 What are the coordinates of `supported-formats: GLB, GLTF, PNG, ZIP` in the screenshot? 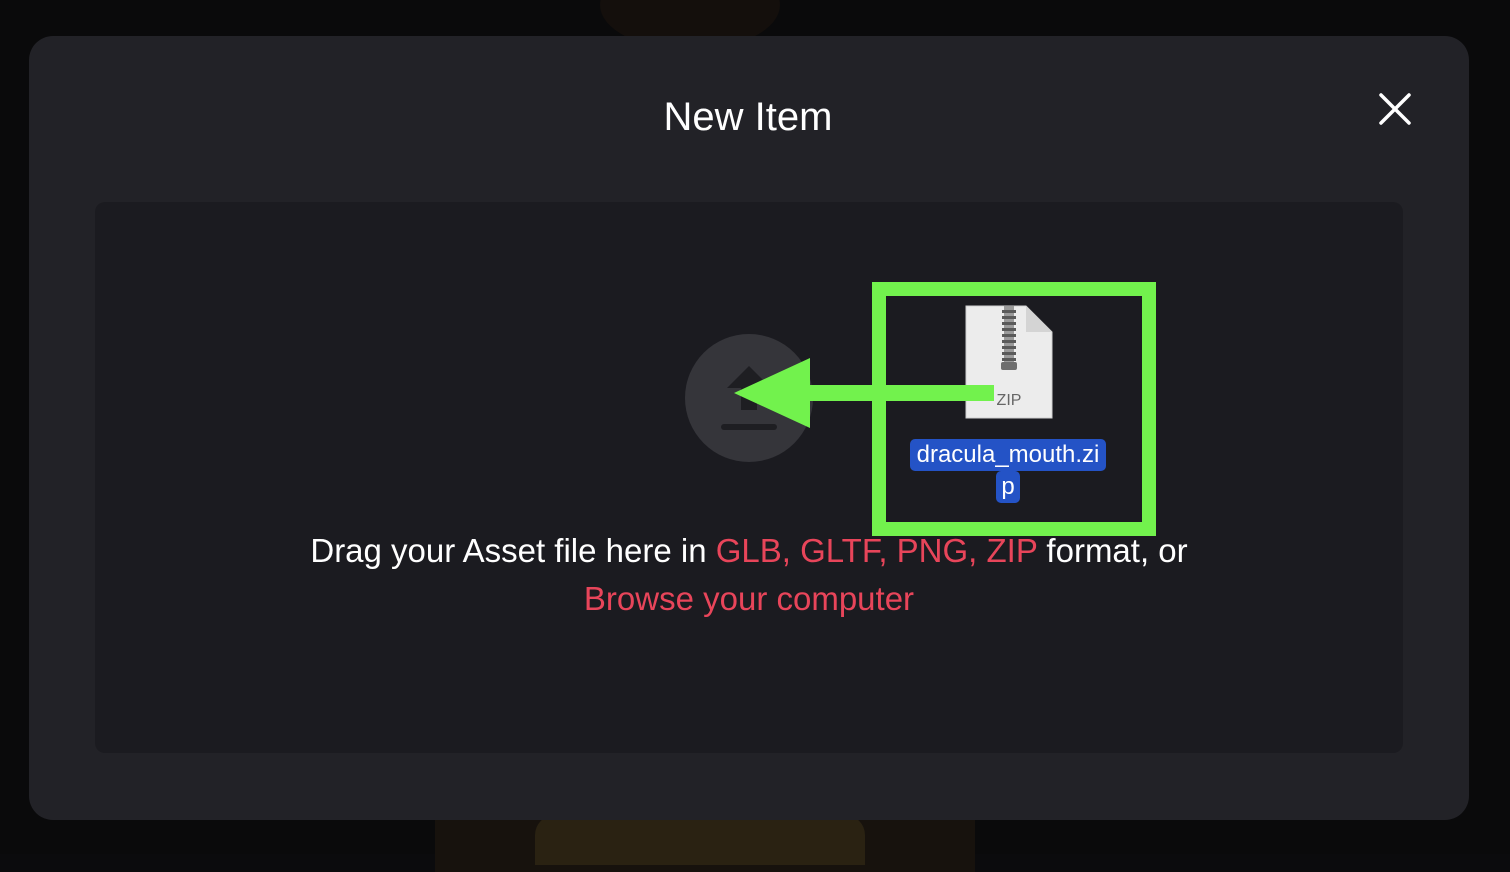 It's located at (876, 550).